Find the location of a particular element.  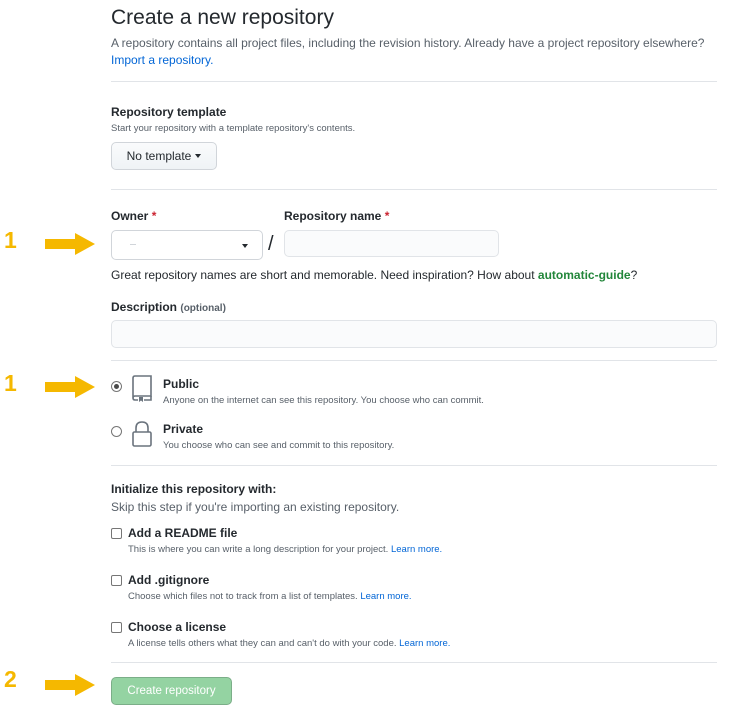

template-select-button: No template is located at coordinates (164, 156).